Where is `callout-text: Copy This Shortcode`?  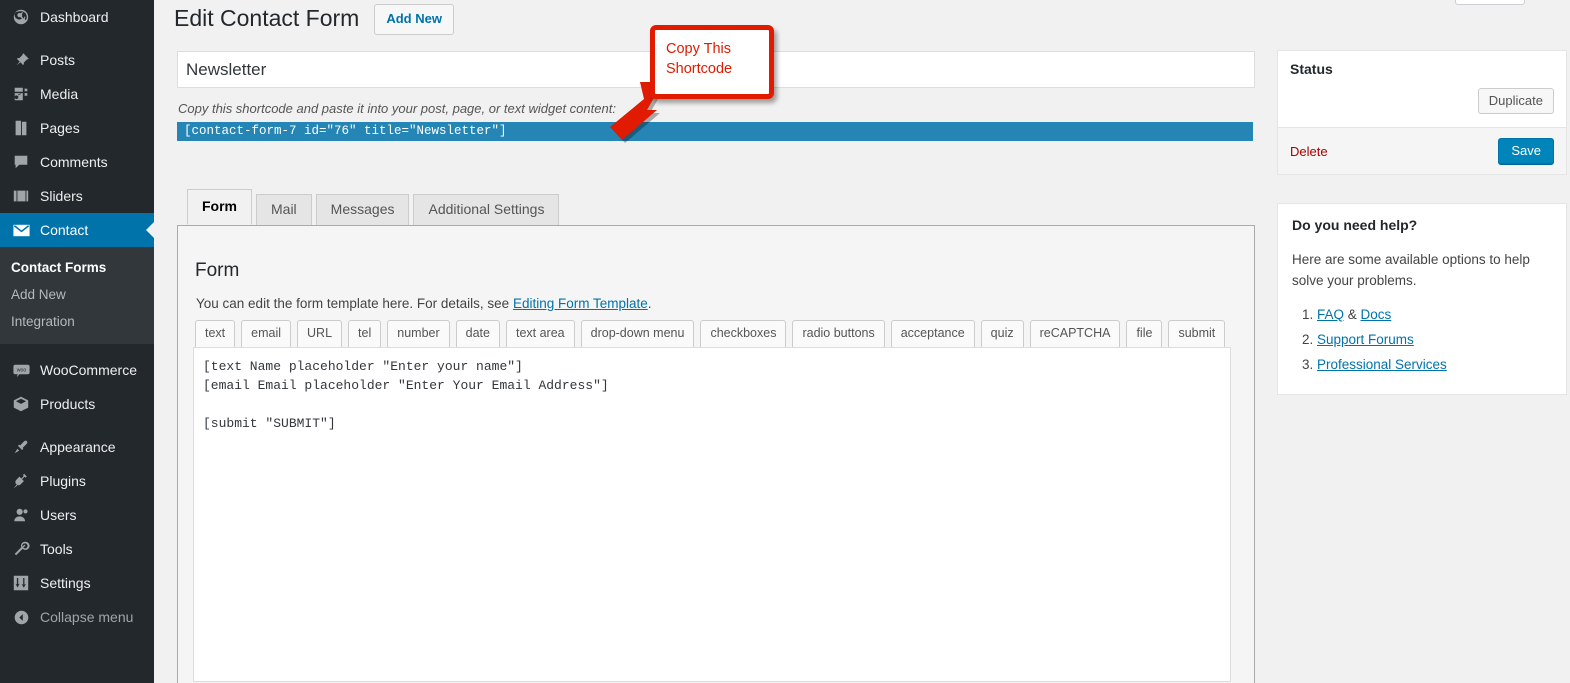 callout-text: Copy This Shortcode is located at coordinates (712, 54).